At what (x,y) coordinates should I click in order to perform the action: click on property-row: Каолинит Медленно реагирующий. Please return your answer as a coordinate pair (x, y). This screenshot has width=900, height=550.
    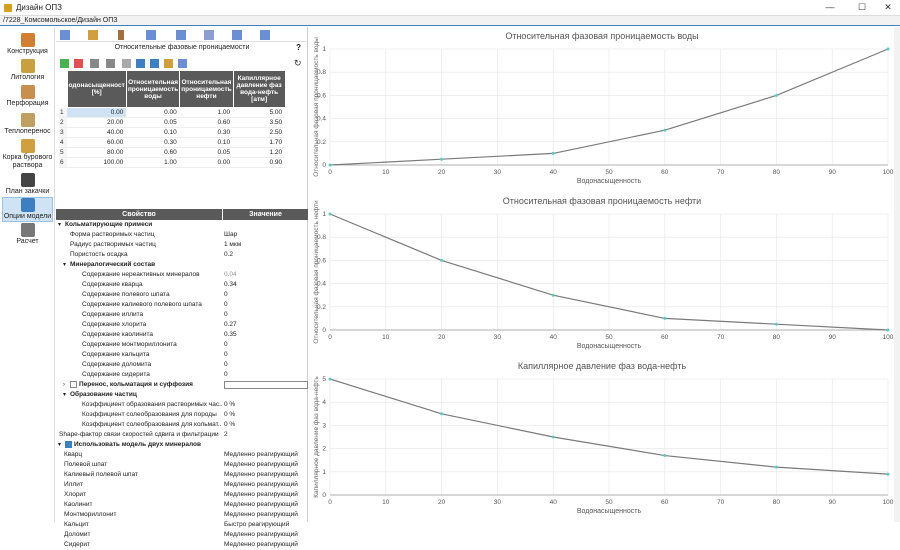
    Looking at the image, I should click on (182, 505).